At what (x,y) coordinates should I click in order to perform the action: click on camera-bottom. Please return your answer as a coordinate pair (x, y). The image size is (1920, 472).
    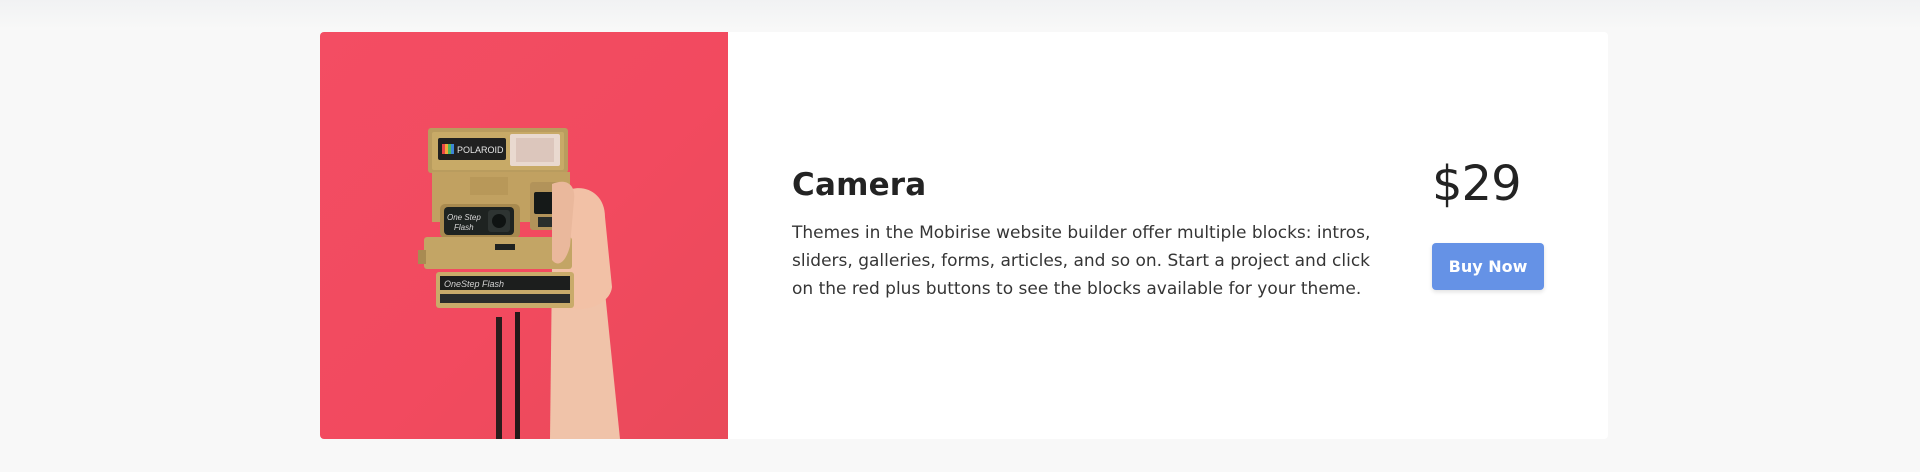
    Looking at the image, I should click on (498, 253).